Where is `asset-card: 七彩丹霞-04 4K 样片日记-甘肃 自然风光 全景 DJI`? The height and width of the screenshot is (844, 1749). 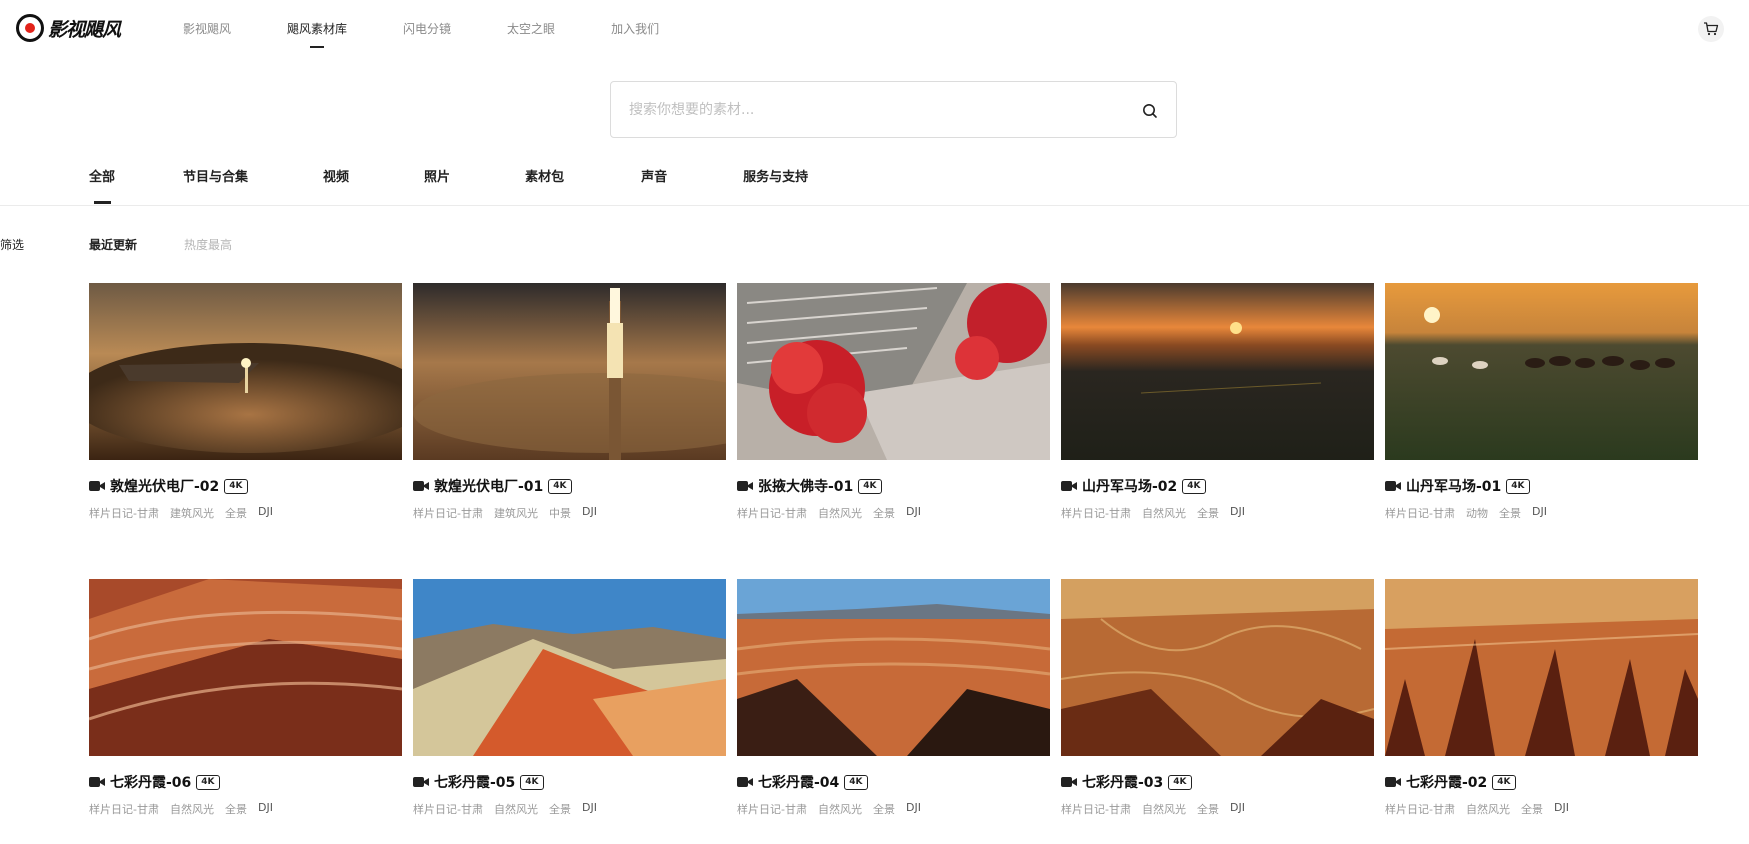 asset-card: 七彩丹霞-04 4K 样片日记-甘肃 自然风光 全景 DJI is located at coordinates (893, 711).